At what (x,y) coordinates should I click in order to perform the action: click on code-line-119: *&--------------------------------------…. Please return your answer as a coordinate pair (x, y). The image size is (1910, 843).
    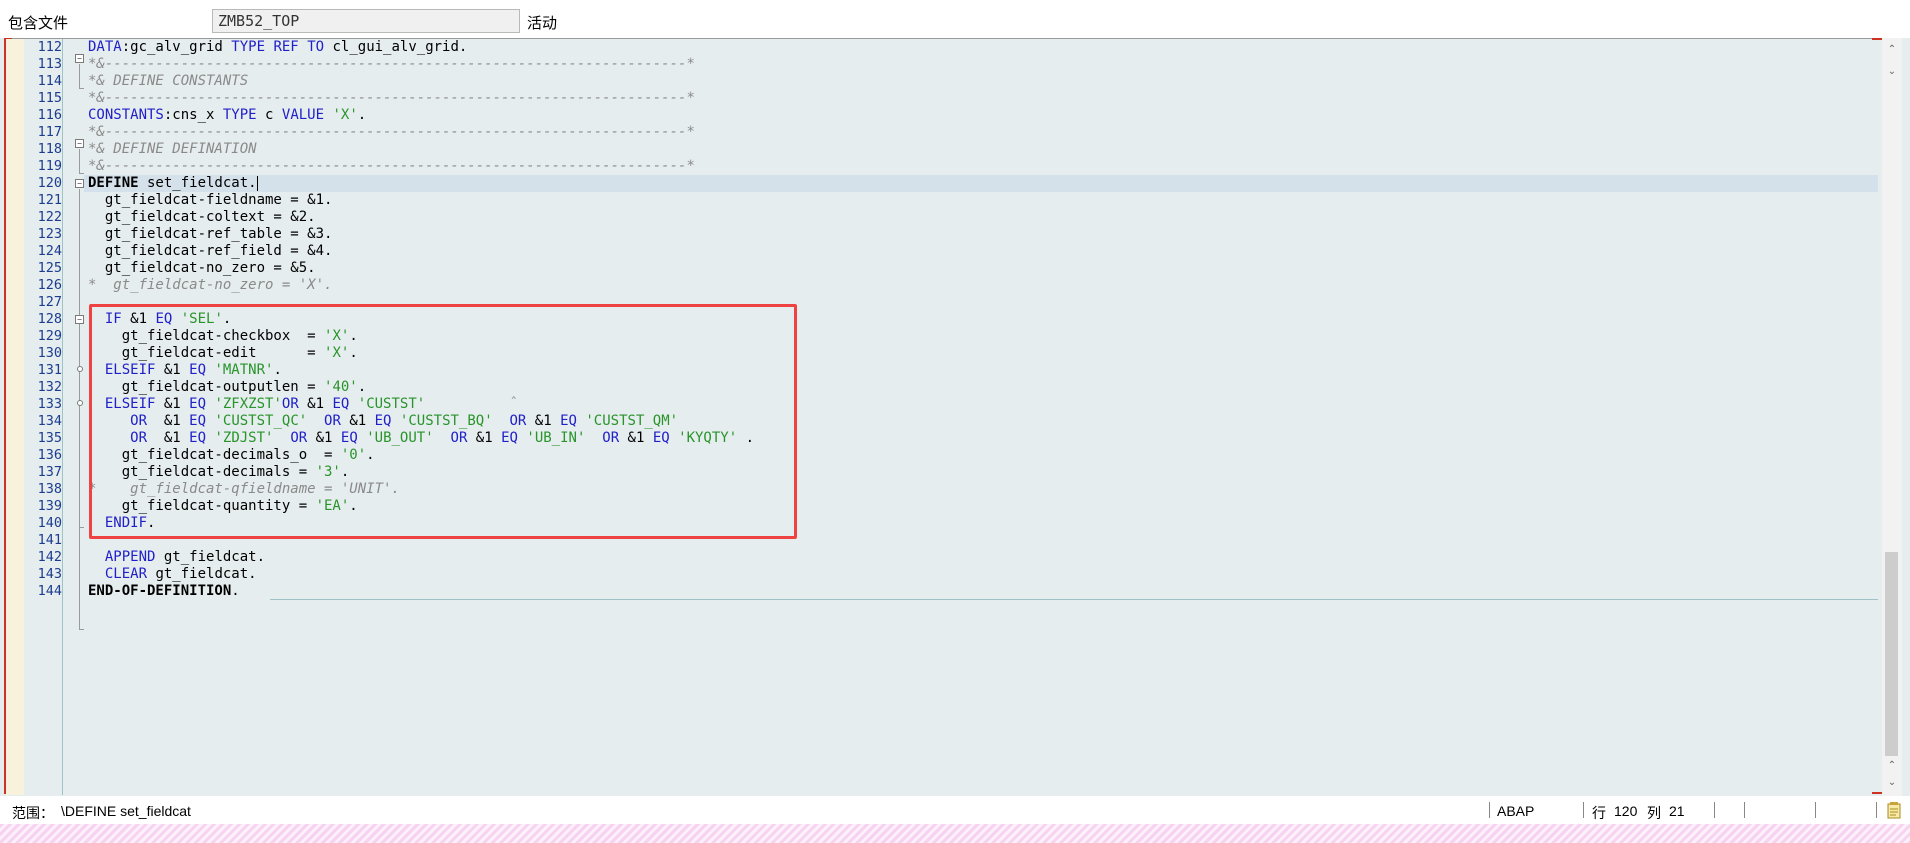
    Looking at the image, I should click on (391, 166).